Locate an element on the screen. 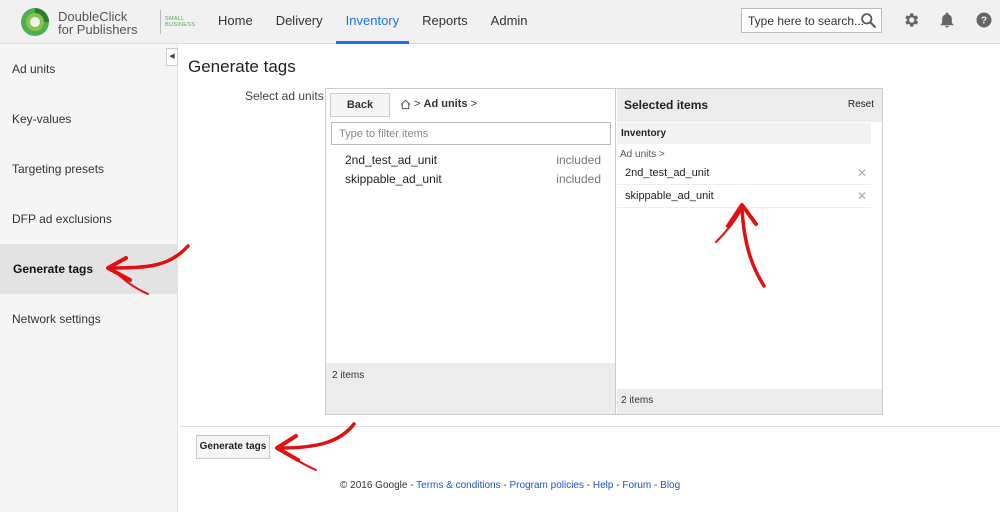  item-name: skippable_ad_unit is located at coordinates (393, 179).